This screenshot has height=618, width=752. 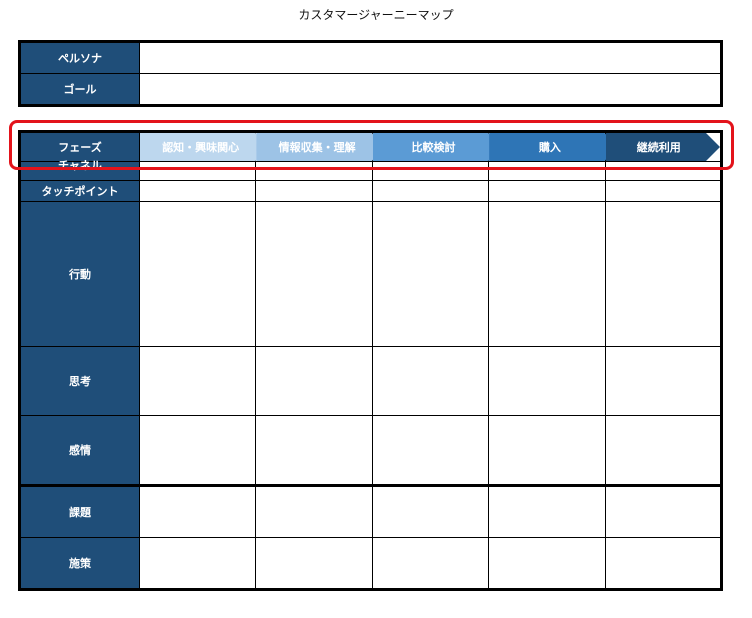 I want to click on goal-label: ゴール, so click(x=79, y=89).